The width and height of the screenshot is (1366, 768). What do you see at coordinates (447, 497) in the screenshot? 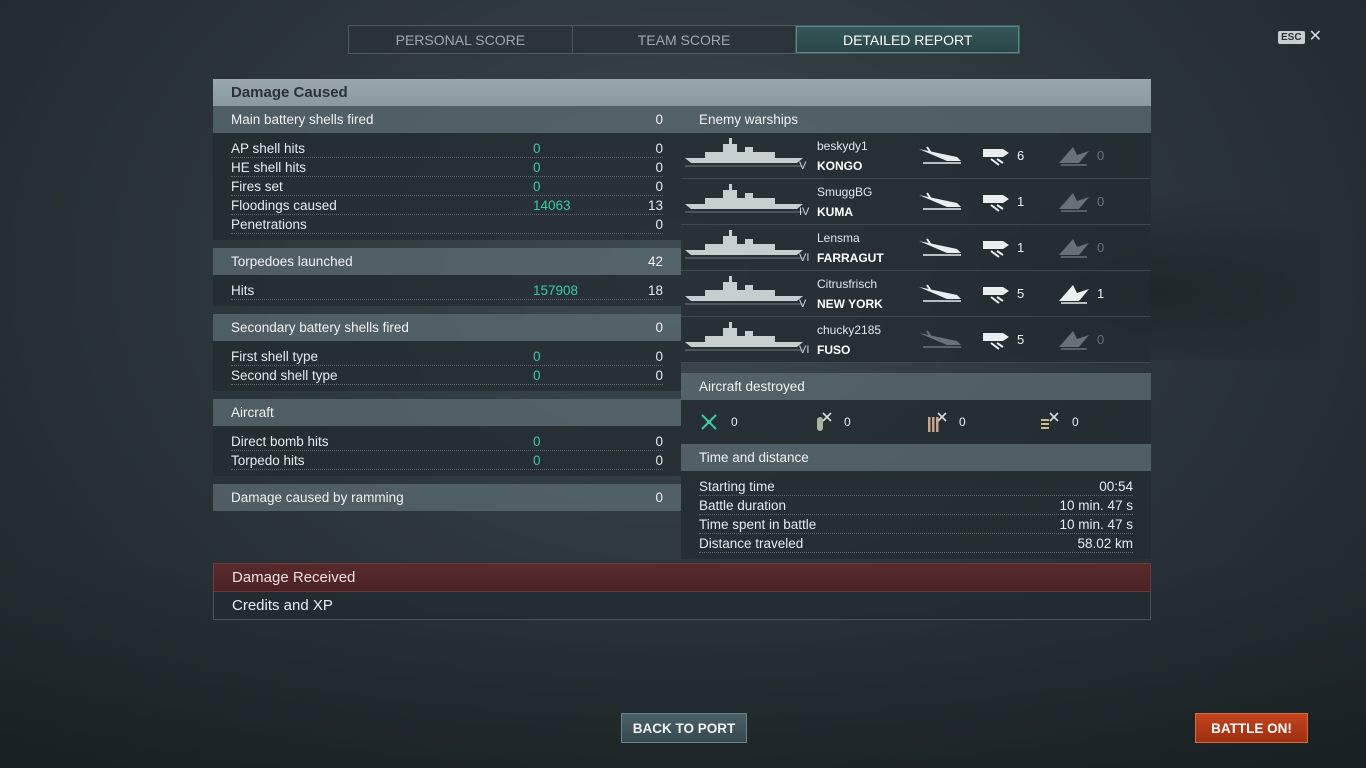
I see `ramming-header: Damage caused by ramming 0` at bounding box center [447, 497].